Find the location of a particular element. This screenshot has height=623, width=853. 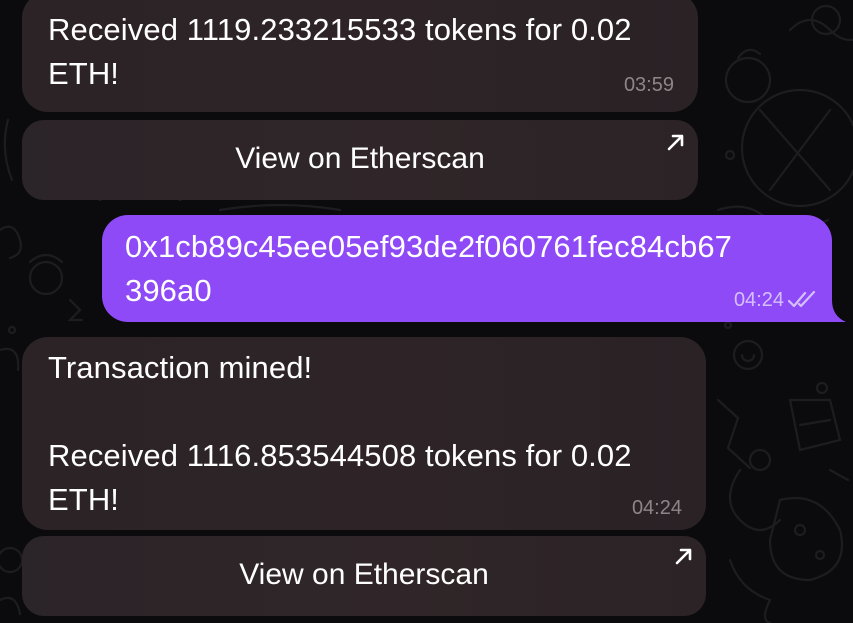

bubble-tail is located at coordinates (835, 311).